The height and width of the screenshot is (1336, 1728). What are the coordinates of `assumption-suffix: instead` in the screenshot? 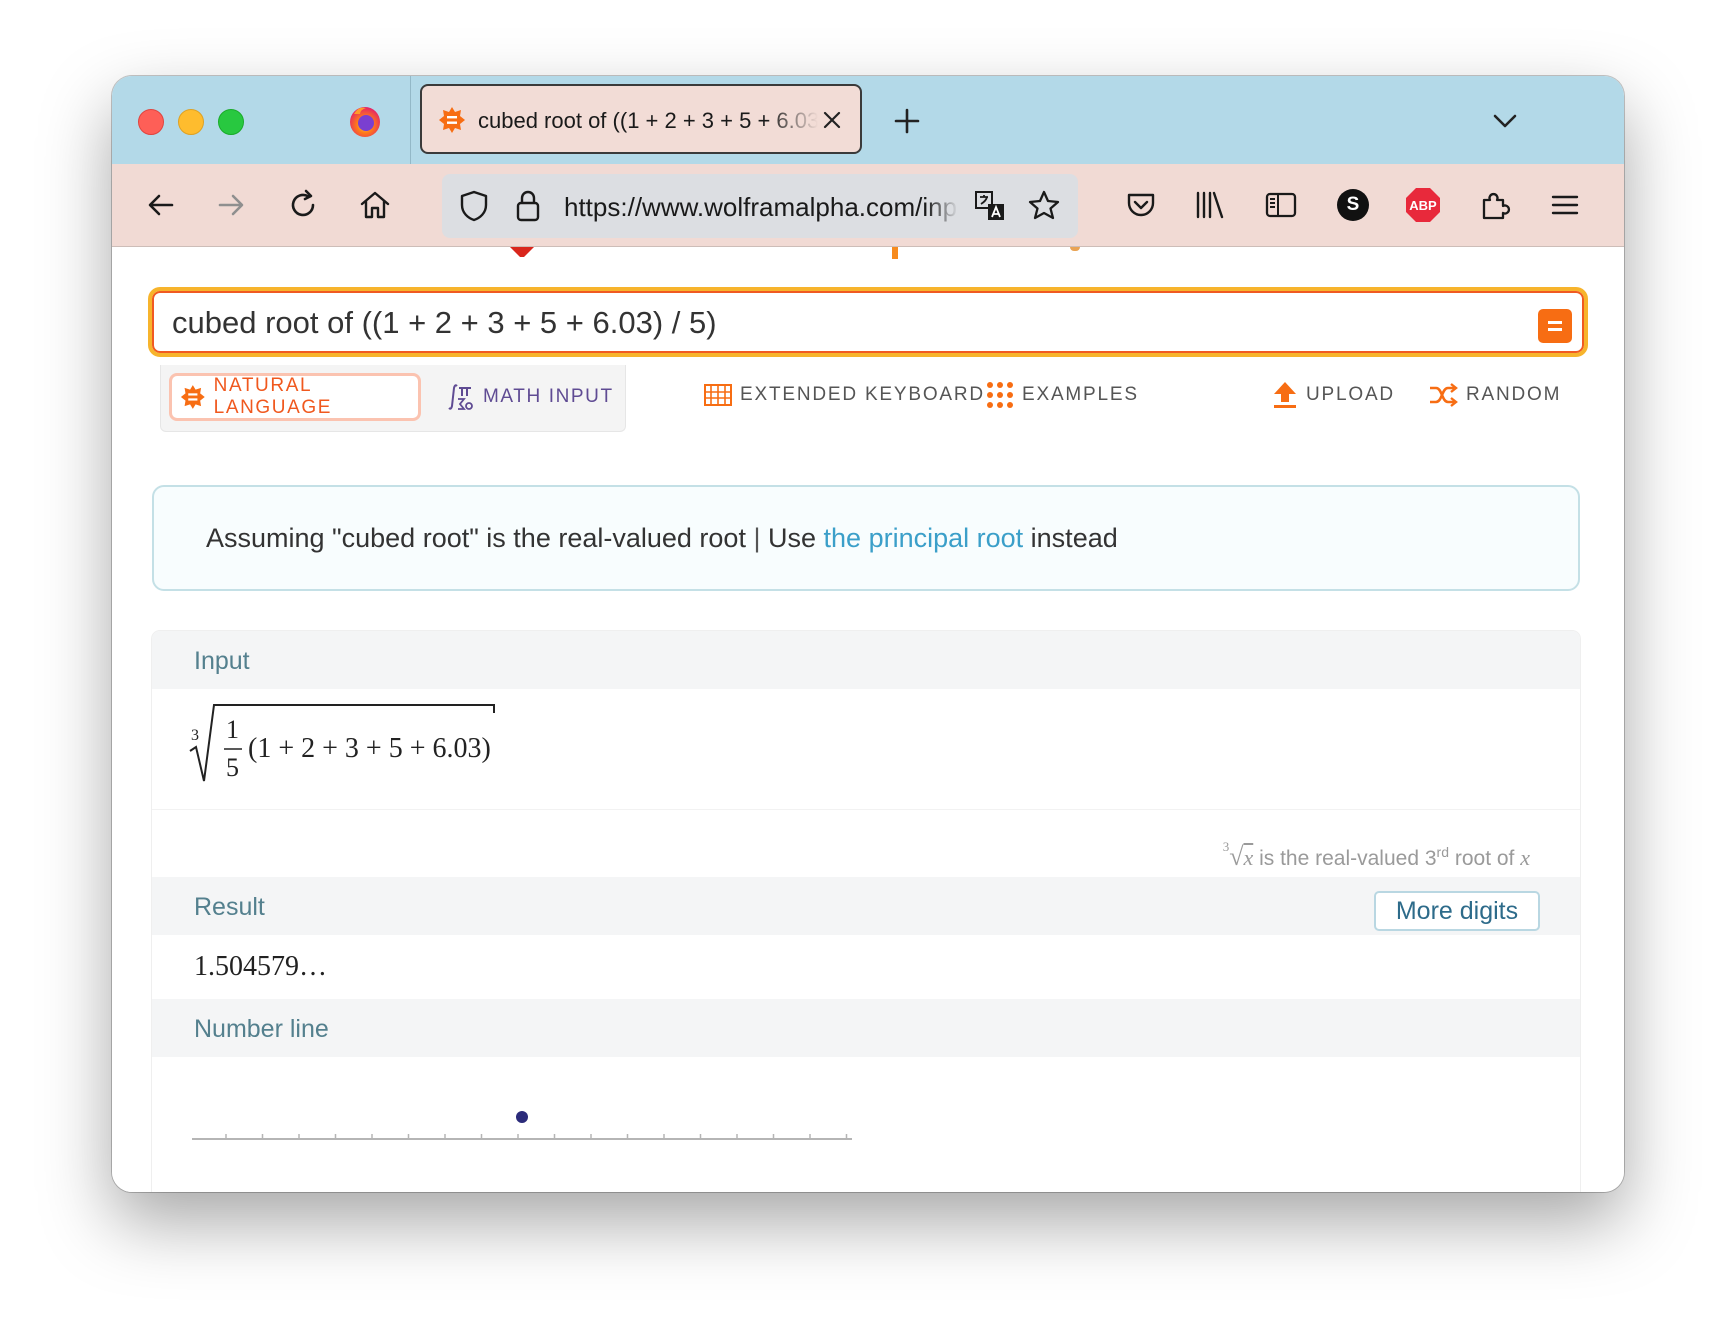 It's located at (1074, 538).